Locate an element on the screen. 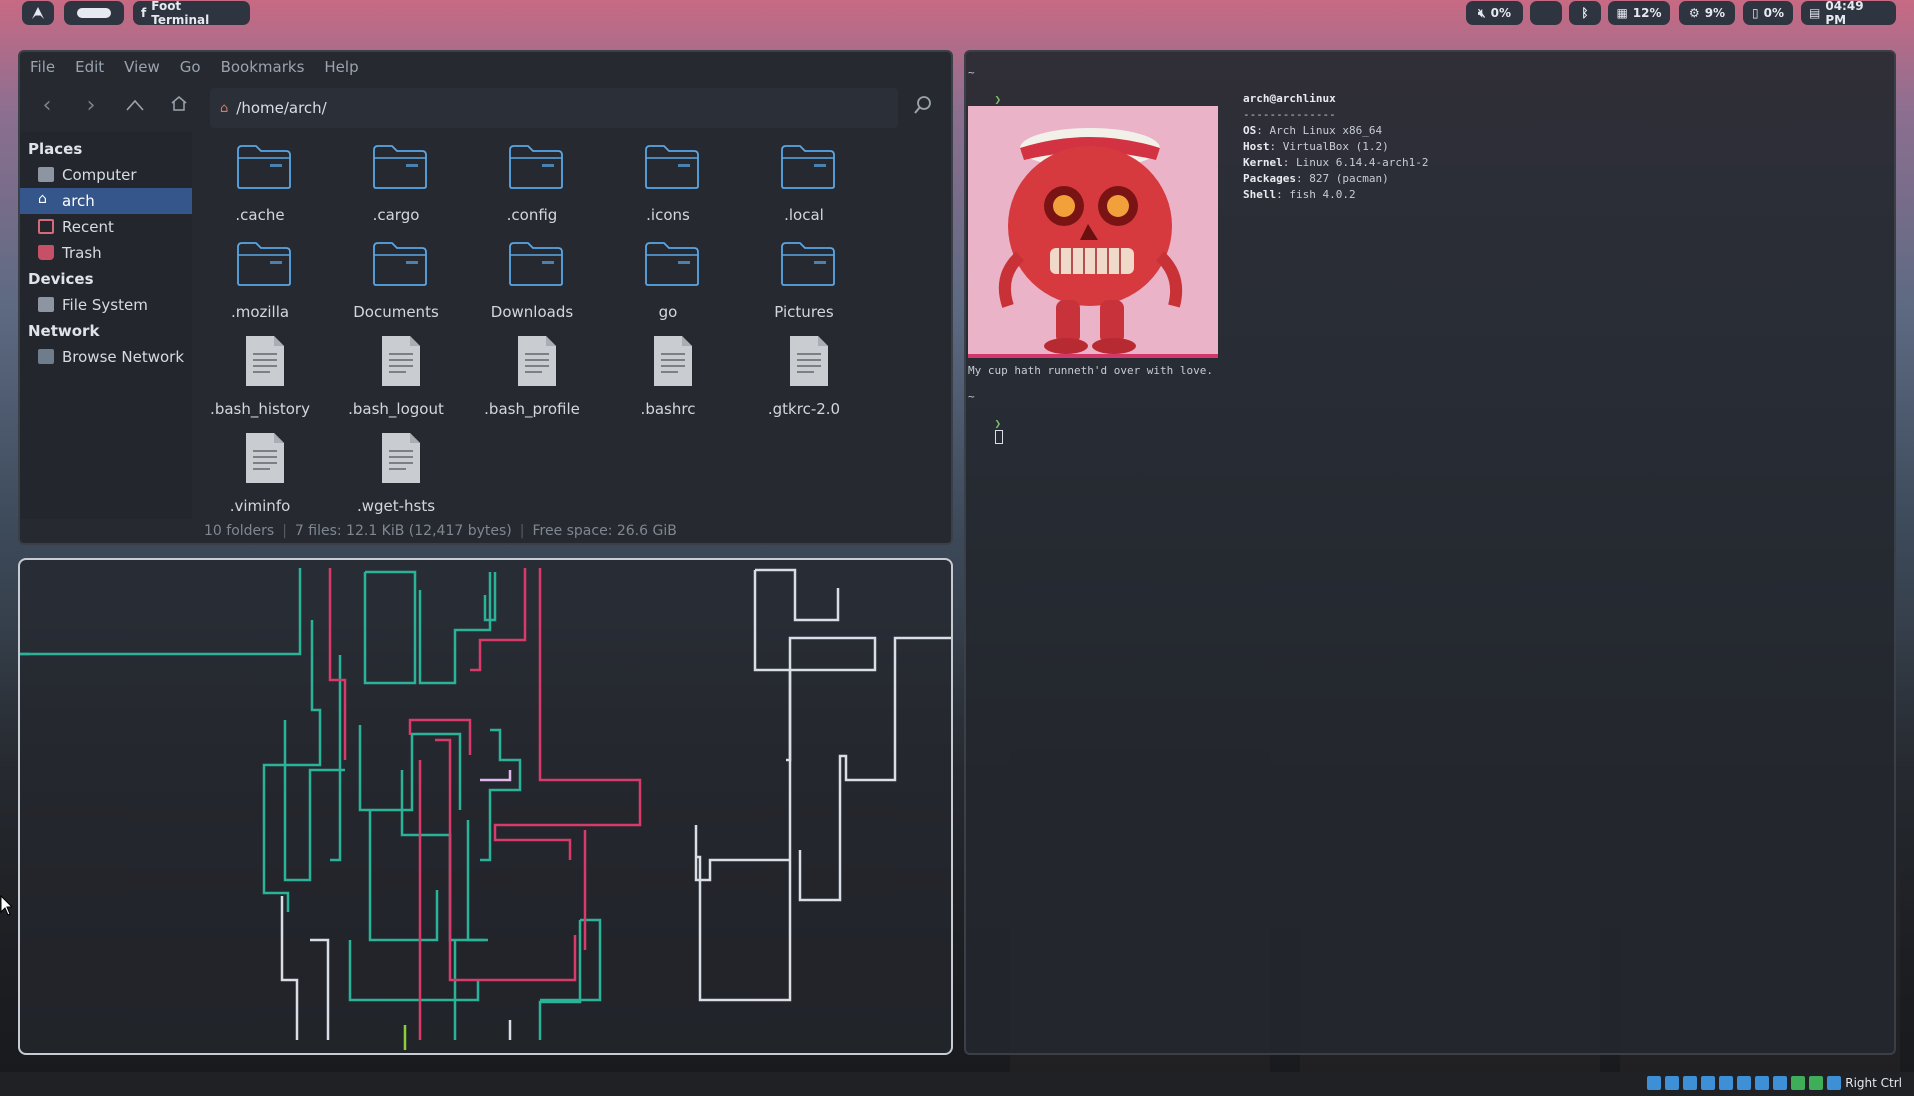 This screenshot has height=1096, width=1914. file-item: .bash_logout is located at coordinates (396, 378).